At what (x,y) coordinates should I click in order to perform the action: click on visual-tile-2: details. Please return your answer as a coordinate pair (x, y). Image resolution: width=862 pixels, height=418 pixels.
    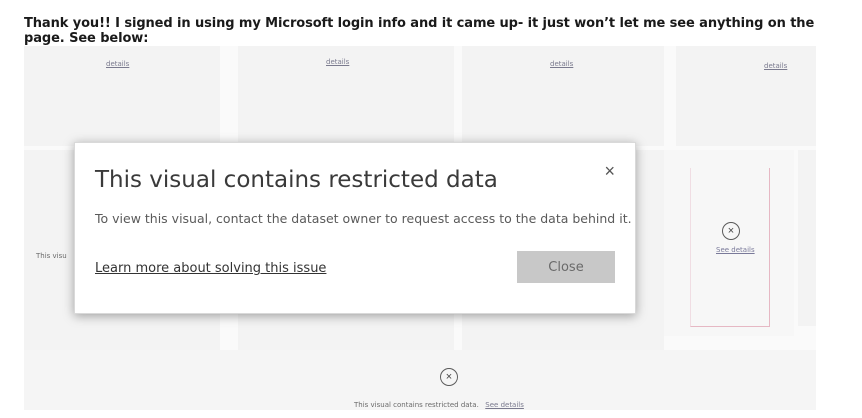
    Looking at the image, I should click on (346, 96).